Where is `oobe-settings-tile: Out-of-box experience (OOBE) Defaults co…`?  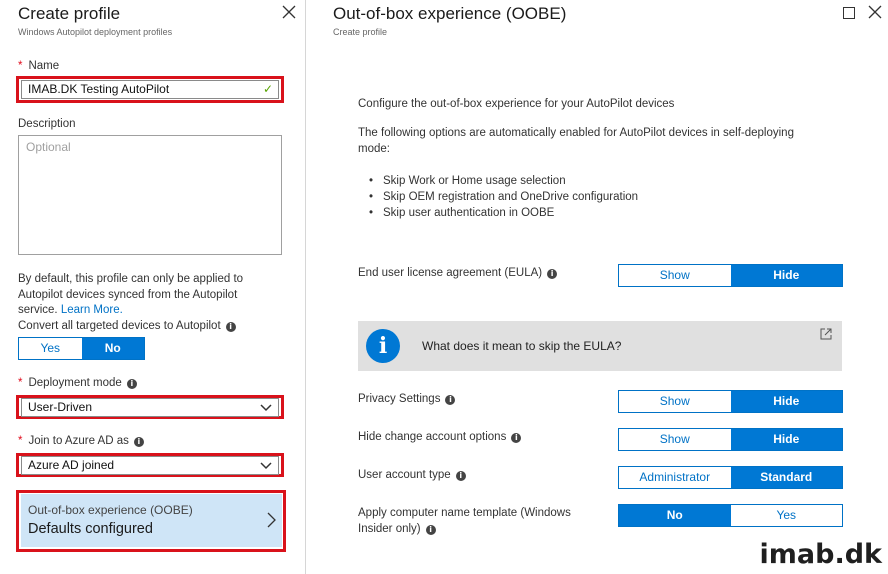 oobe-settings-tile: Out-of-box experience (OOBE) Defaults co… is located at coordinates (151, 520).